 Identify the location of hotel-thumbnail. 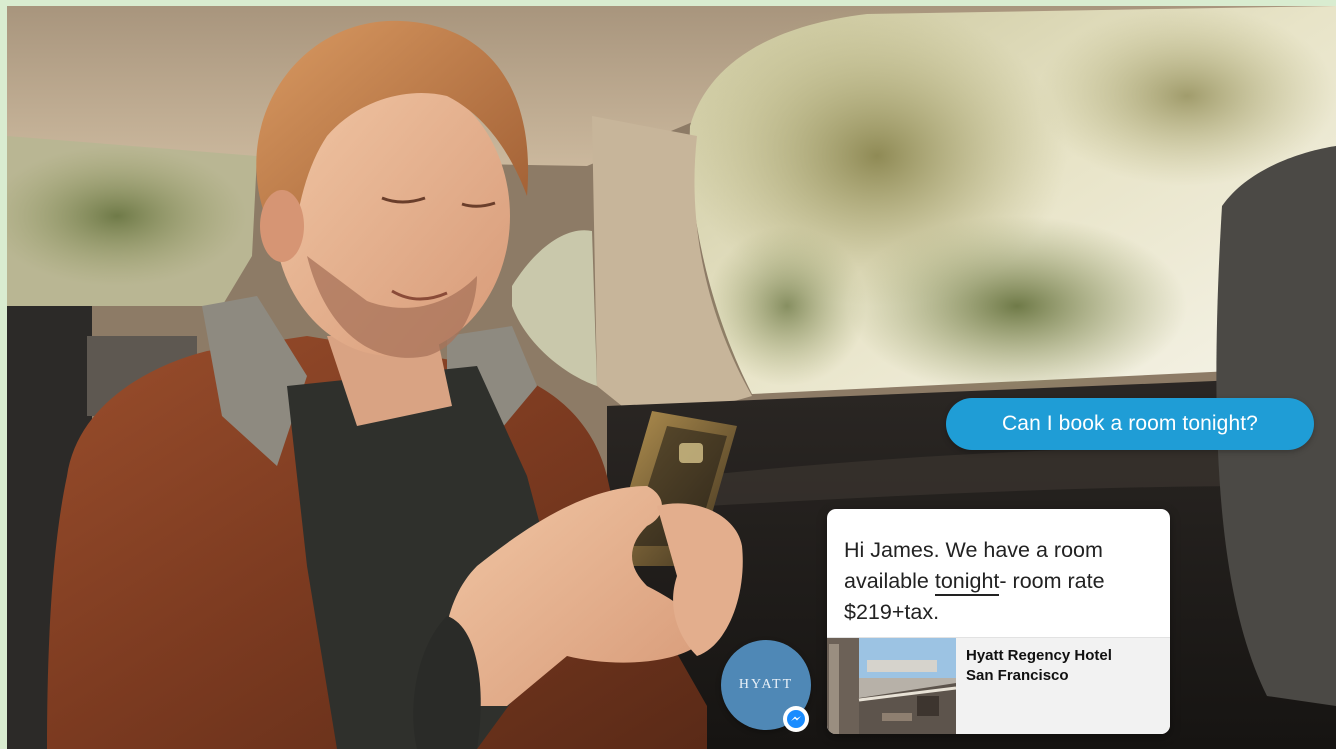
(891, 686).